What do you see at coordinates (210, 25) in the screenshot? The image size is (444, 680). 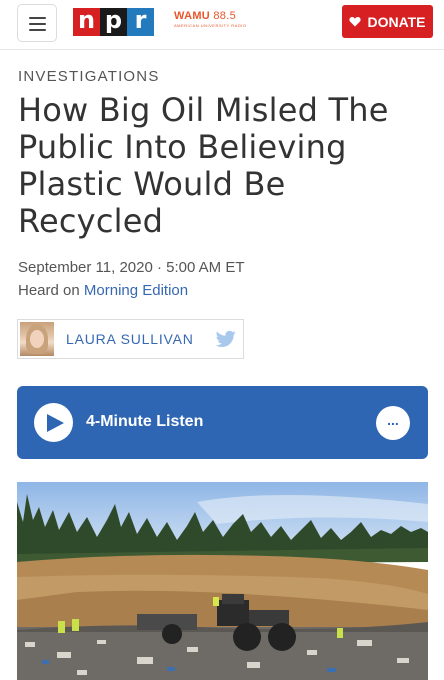 I see `station-tagline: AMERICAN UNIVERSITY RADIO` at bounding box center [210, 25].